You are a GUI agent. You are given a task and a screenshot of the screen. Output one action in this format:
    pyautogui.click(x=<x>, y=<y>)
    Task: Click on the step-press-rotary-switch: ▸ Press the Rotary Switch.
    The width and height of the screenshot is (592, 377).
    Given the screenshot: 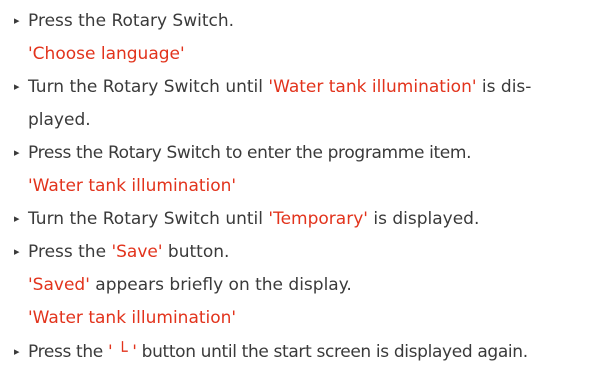 What is the action you would take?
    pyautogui.click(x=299, y=21)
    